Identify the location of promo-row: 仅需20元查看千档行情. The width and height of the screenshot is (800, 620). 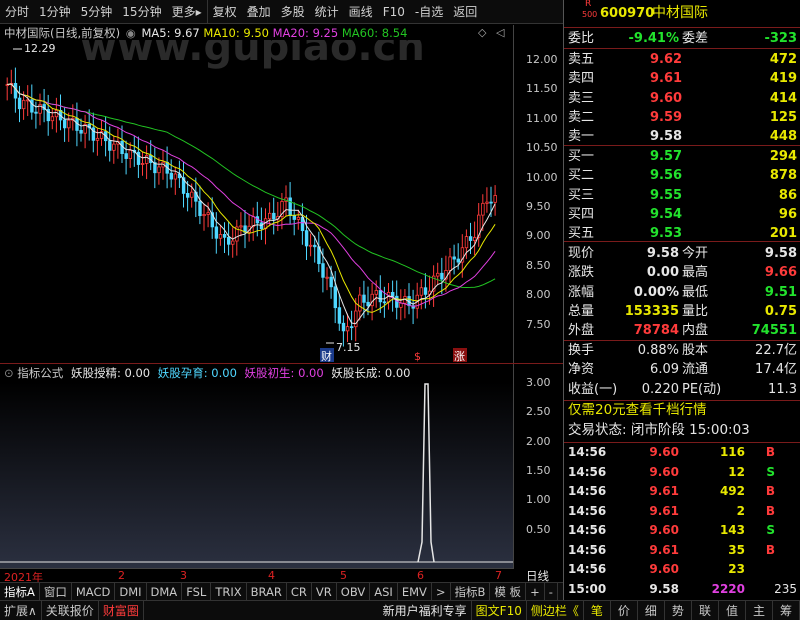
(682, 410).